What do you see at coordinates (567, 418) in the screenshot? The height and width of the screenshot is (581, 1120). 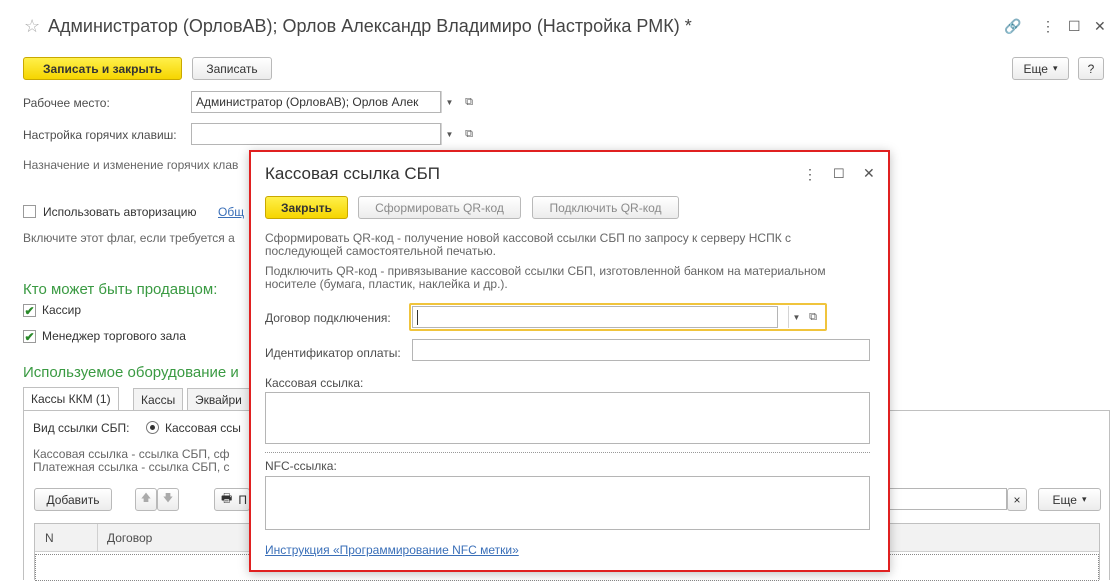 I see `cash-link-field` at bounding box center [567, 418].